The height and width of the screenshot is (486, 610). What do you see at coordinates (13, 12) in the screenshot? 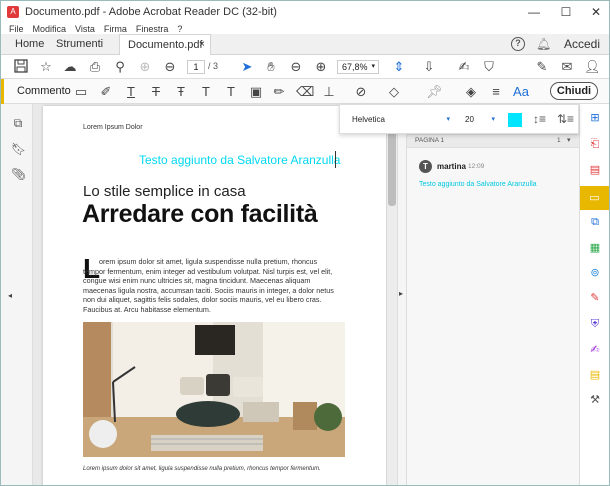
I see `acrobat-app-icon: A` at bounding box center [13, 12].